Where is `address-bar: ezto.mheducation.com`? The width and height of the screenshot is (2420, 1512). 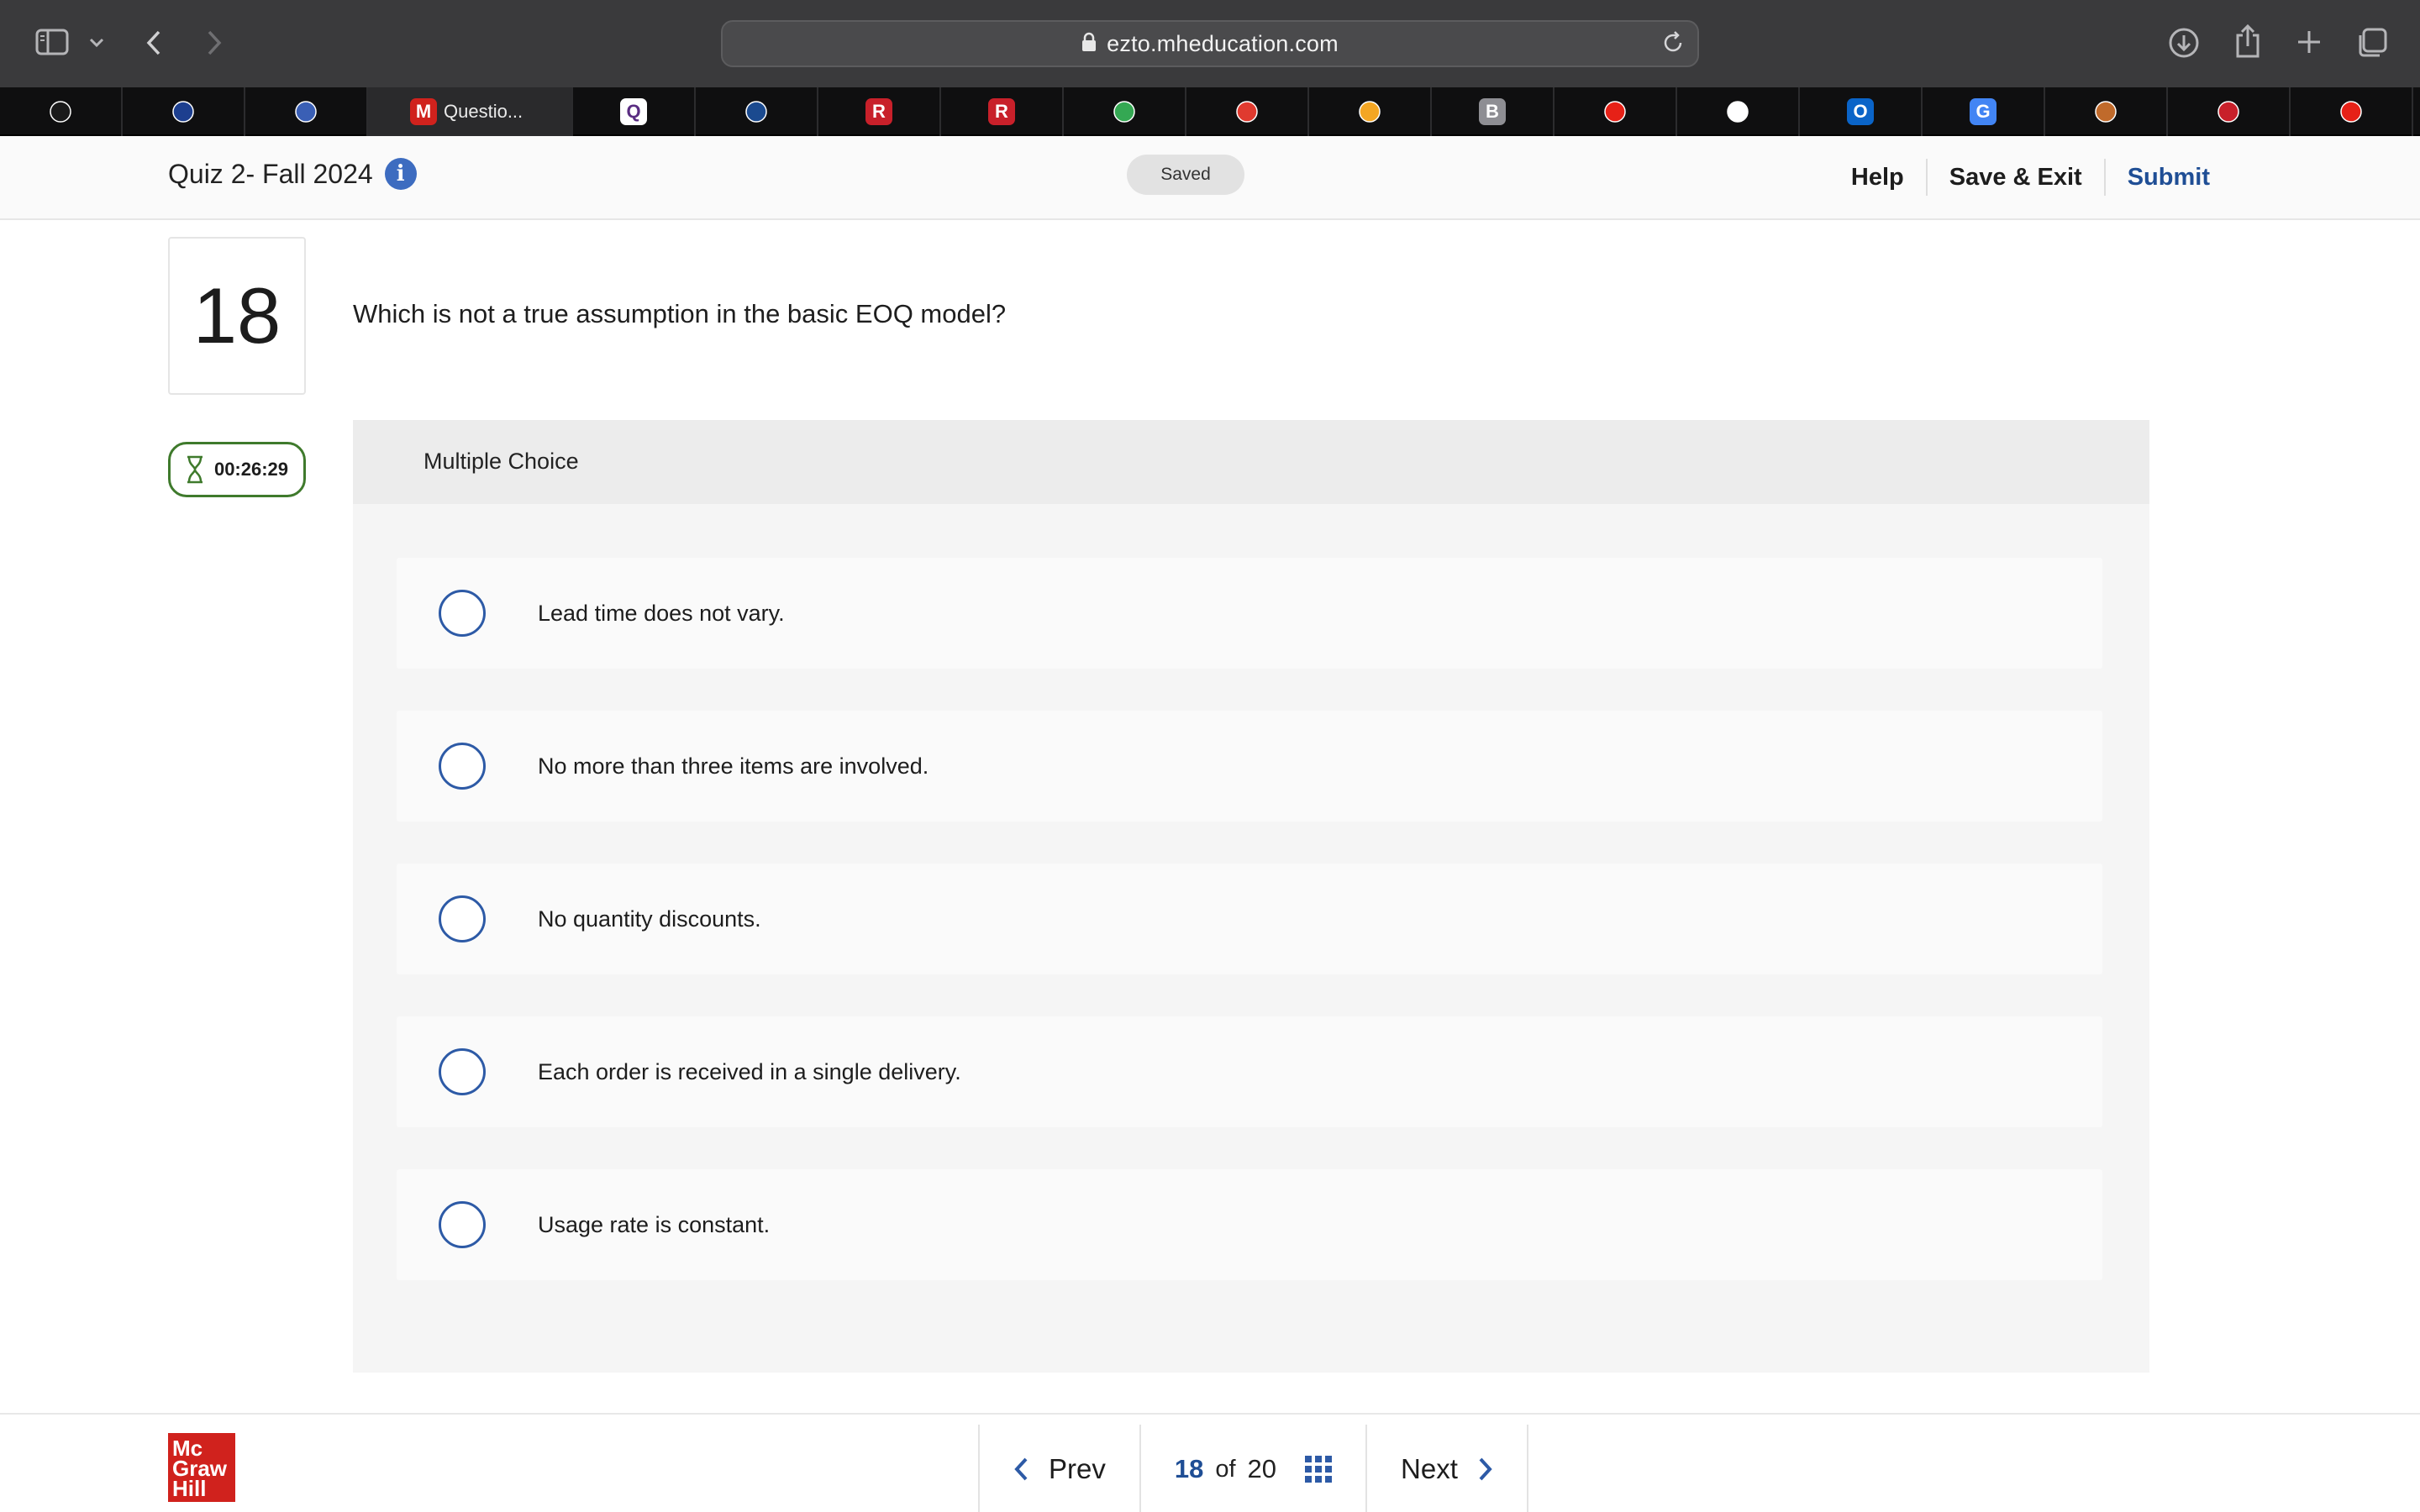
address-bar: ezto.mheducation.com is located at coordinates (1210, 43).